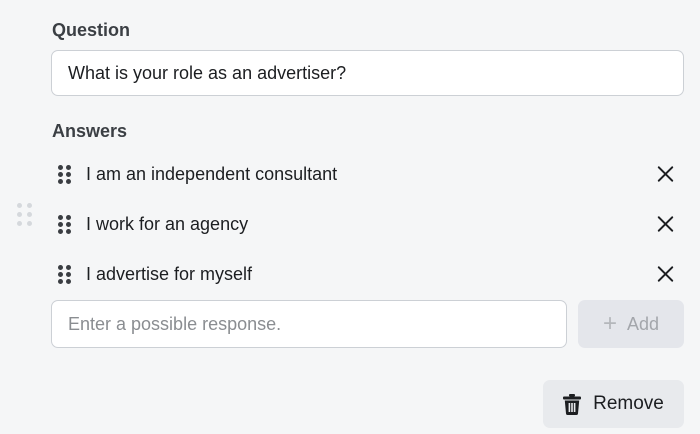  What do you see at coordinates (609, 323) in the screenshot?
I see `plus-icon: +` at bounding box center [609, 323].